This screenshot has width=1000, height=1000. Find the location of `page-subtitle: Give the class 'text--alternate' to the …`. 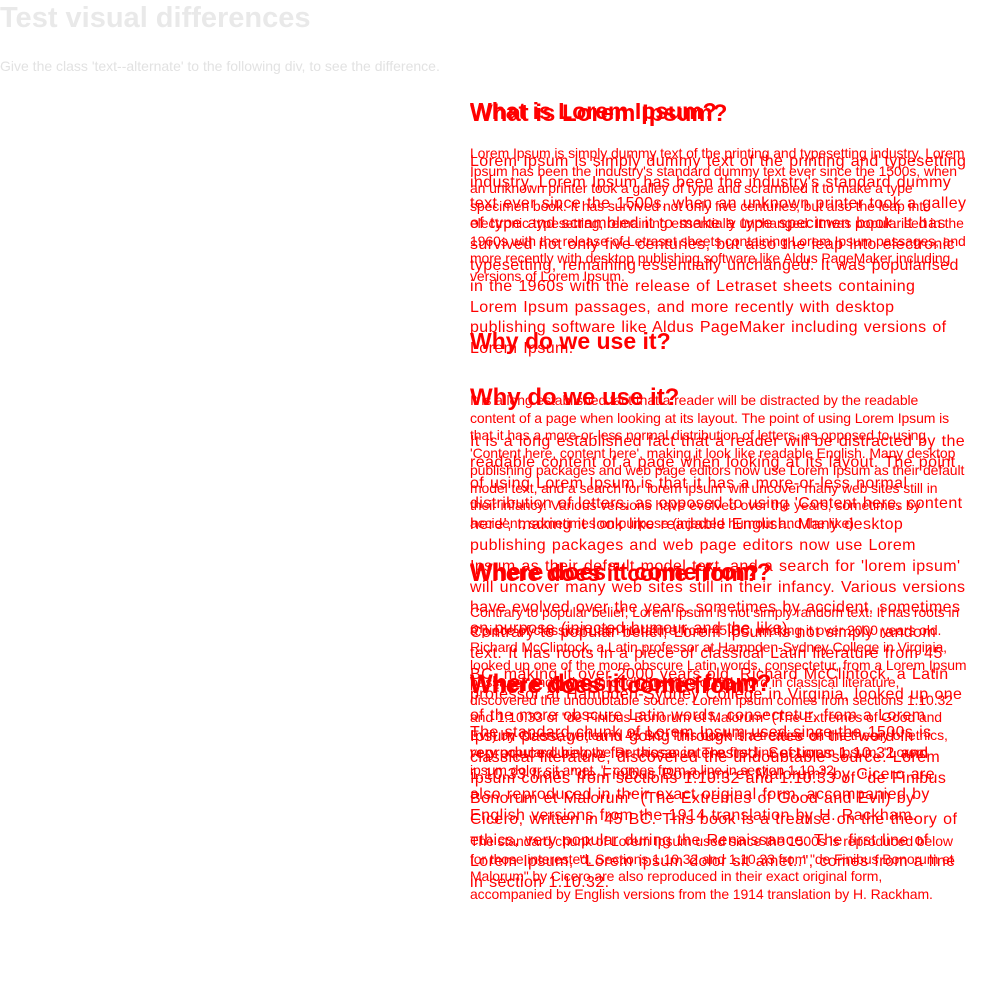

page-subtitle: Give the class 'text--alternate' to the … is located at coordinates (220, 66).